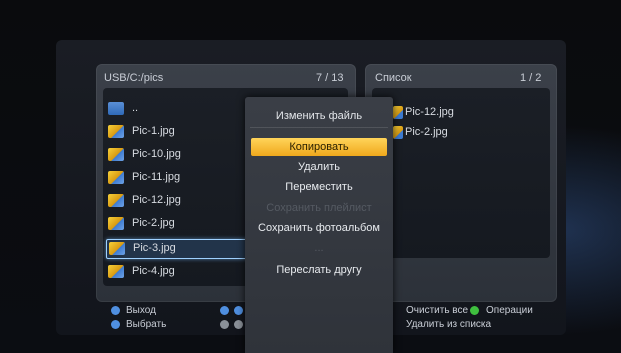 The image size is (621, 353). I want to click on menu-item-copy: Копировать, so click(319, 147).